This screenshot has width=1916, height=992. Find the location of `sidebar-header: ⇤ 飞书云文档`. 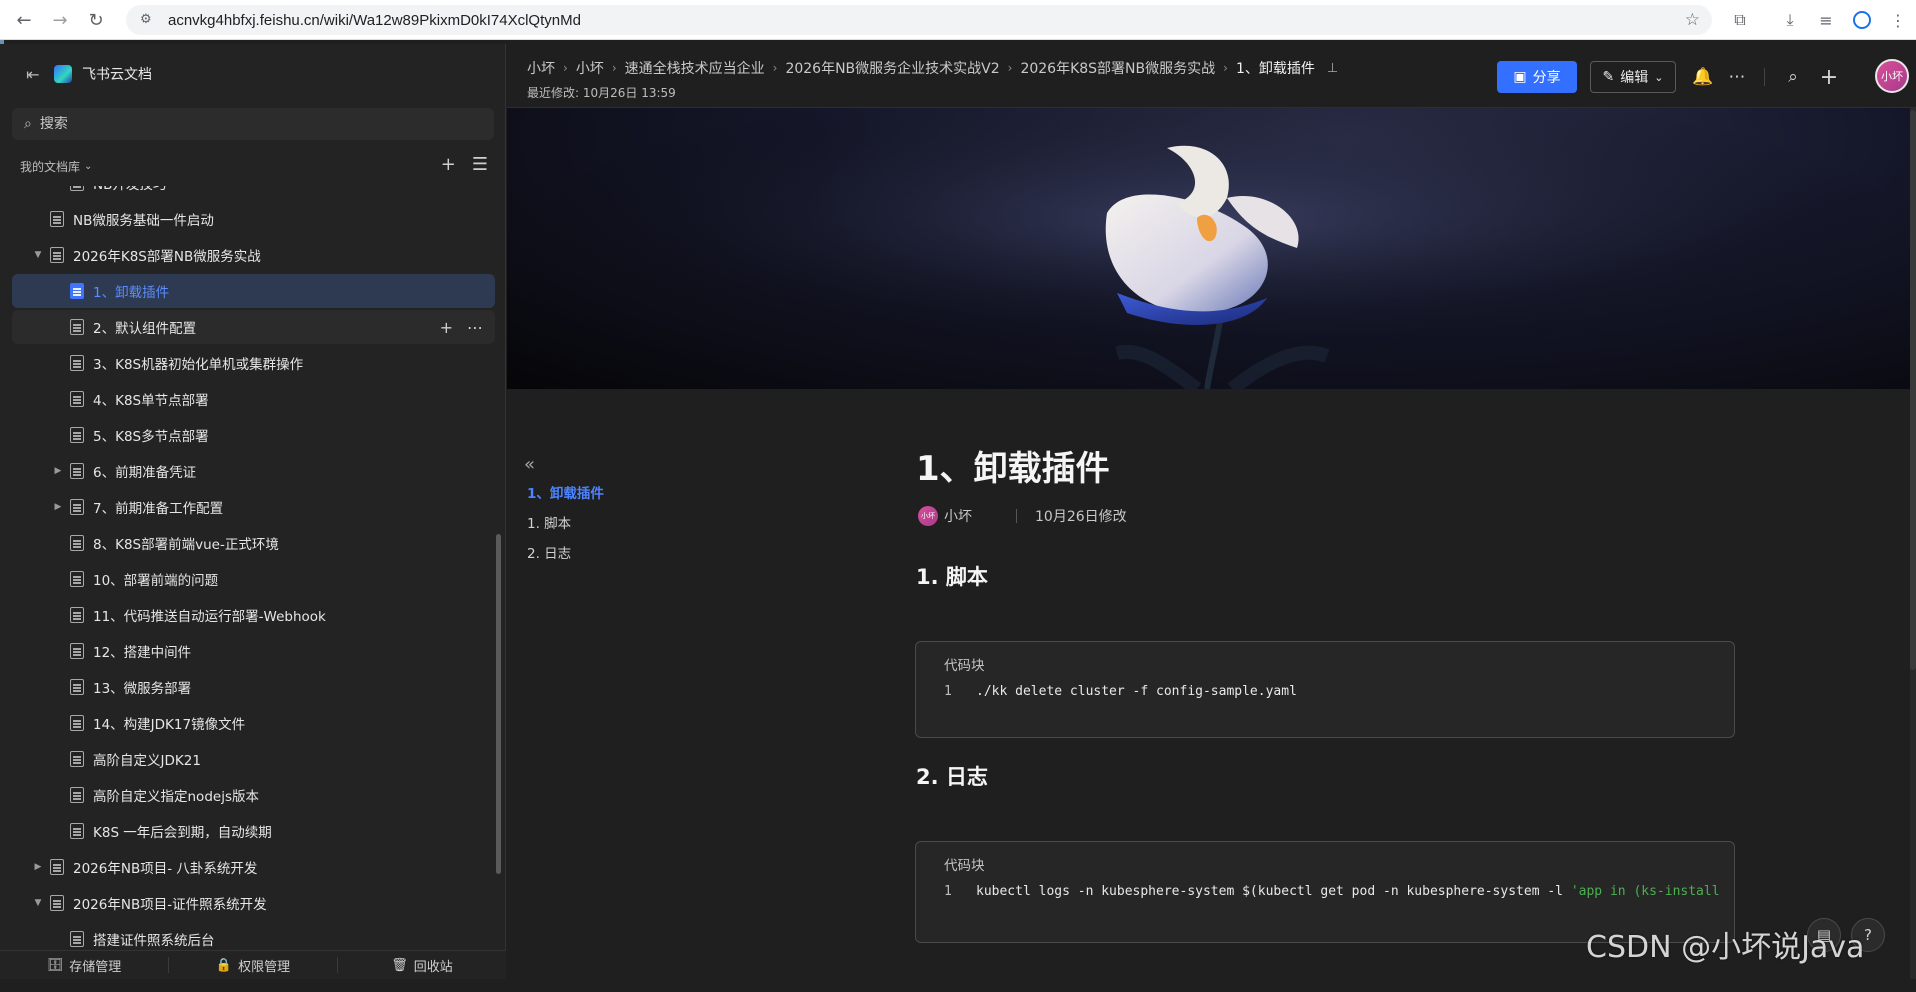

sidebar-header: ⇤ 飞书云文档 is located at coordinates (253, 74).